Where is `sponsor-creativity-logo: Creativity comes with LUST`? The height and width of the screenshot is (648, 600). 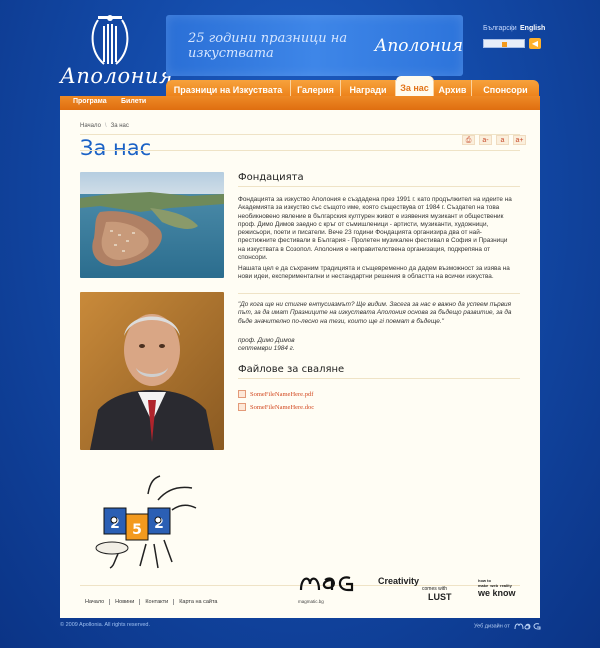
sponsor-creativity-logo: Creativity comes with LUST is located at coordinates (421, 589).